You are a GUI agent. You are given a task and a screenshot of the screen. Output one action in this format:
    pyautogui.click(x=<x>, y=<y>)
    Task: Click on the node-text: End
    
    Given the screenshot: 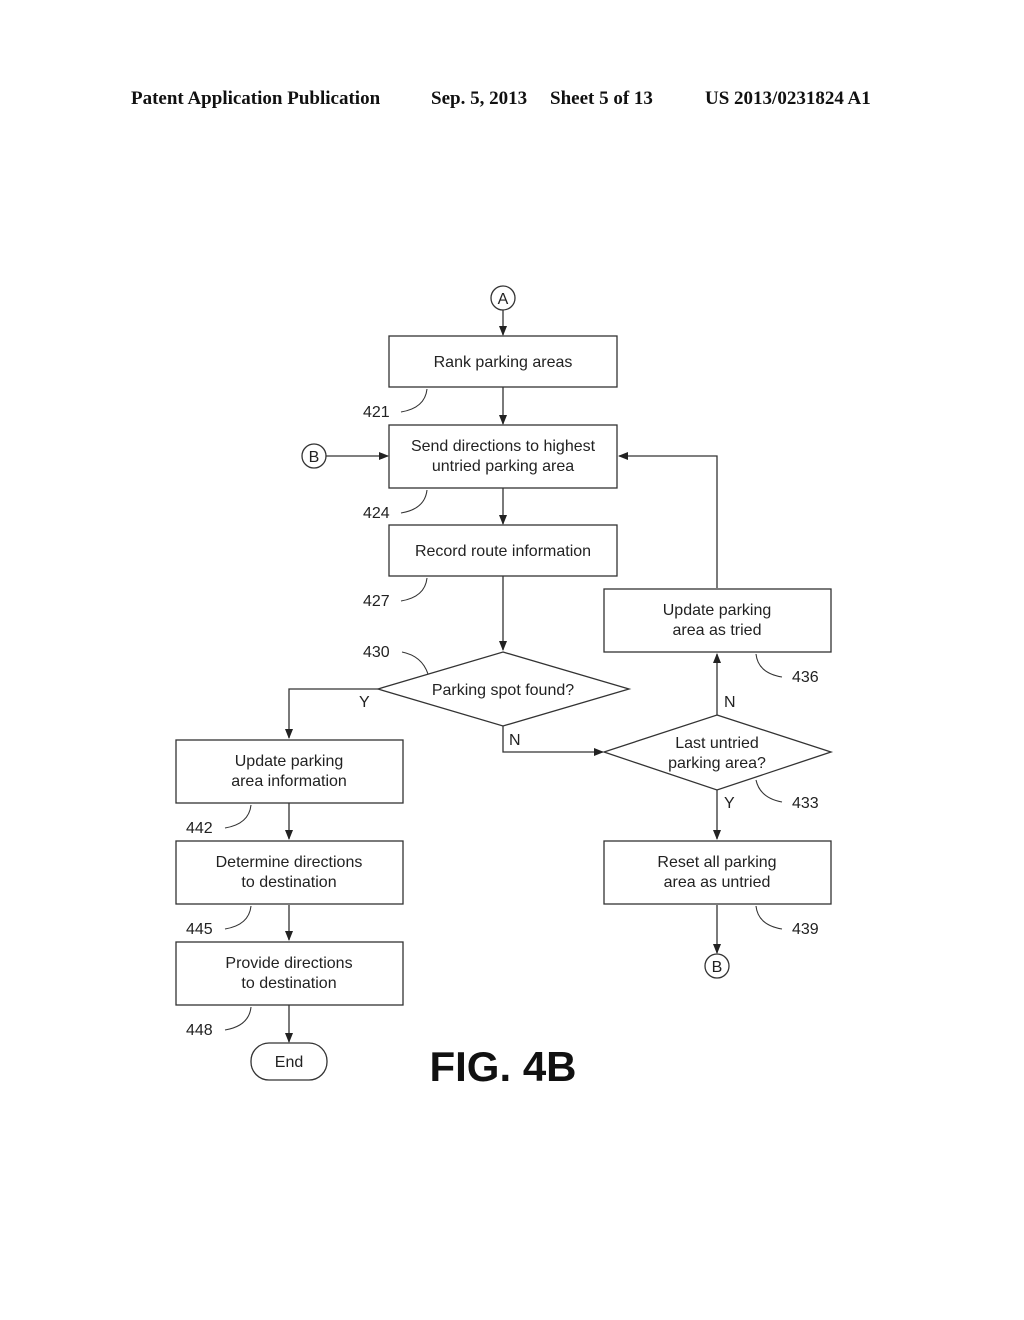 What is the action you would take?
    pyautogui.click(x=289, y=1062)
    